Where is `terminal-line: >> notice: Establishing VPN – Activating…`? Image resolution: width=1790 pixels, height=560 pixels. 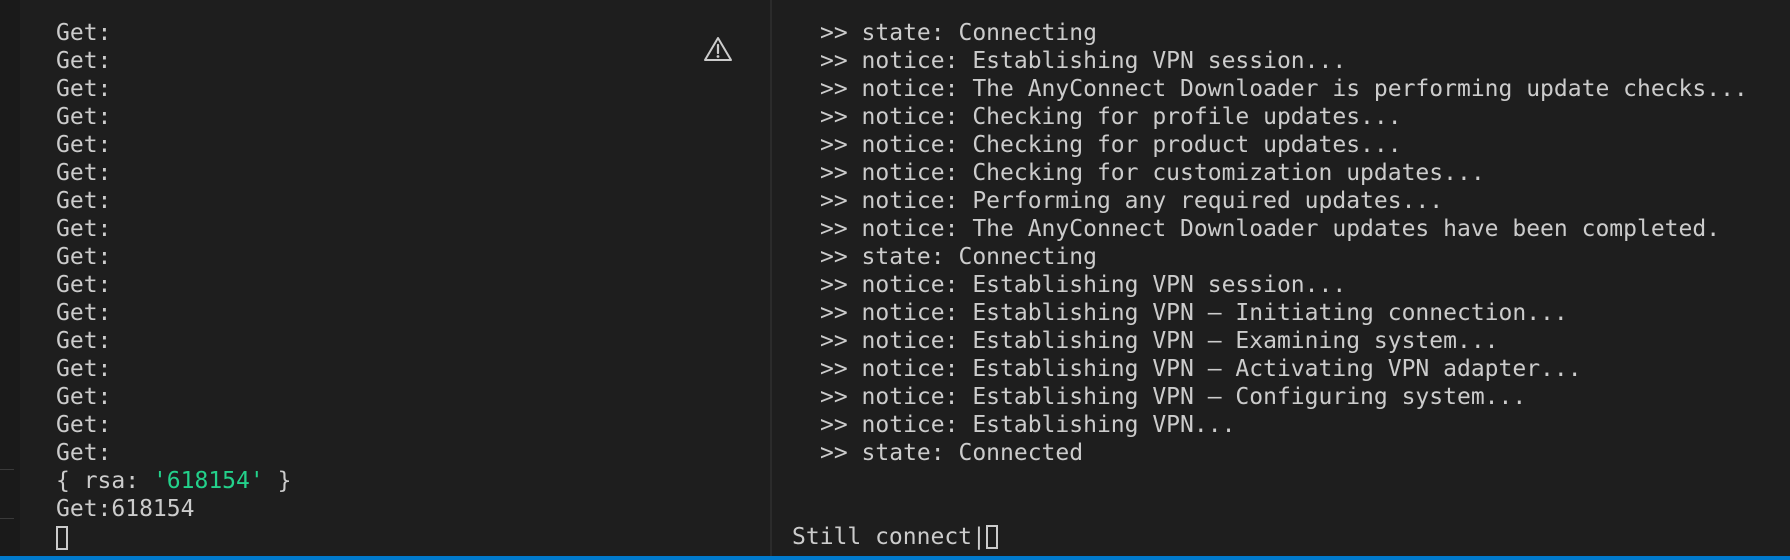 terminal-line: >> notice: Establishing VPN – Activating… is located at coordinates (1201, 369).